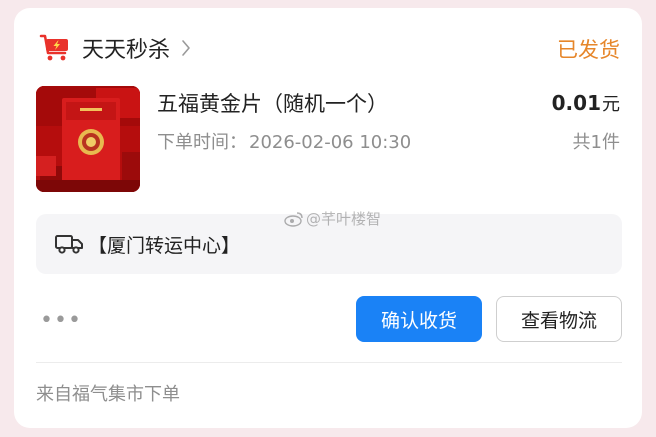 Image resolution: width=656 pixels, height=437 pixels. I want to click on product-thumbnail, so click(88, 139).